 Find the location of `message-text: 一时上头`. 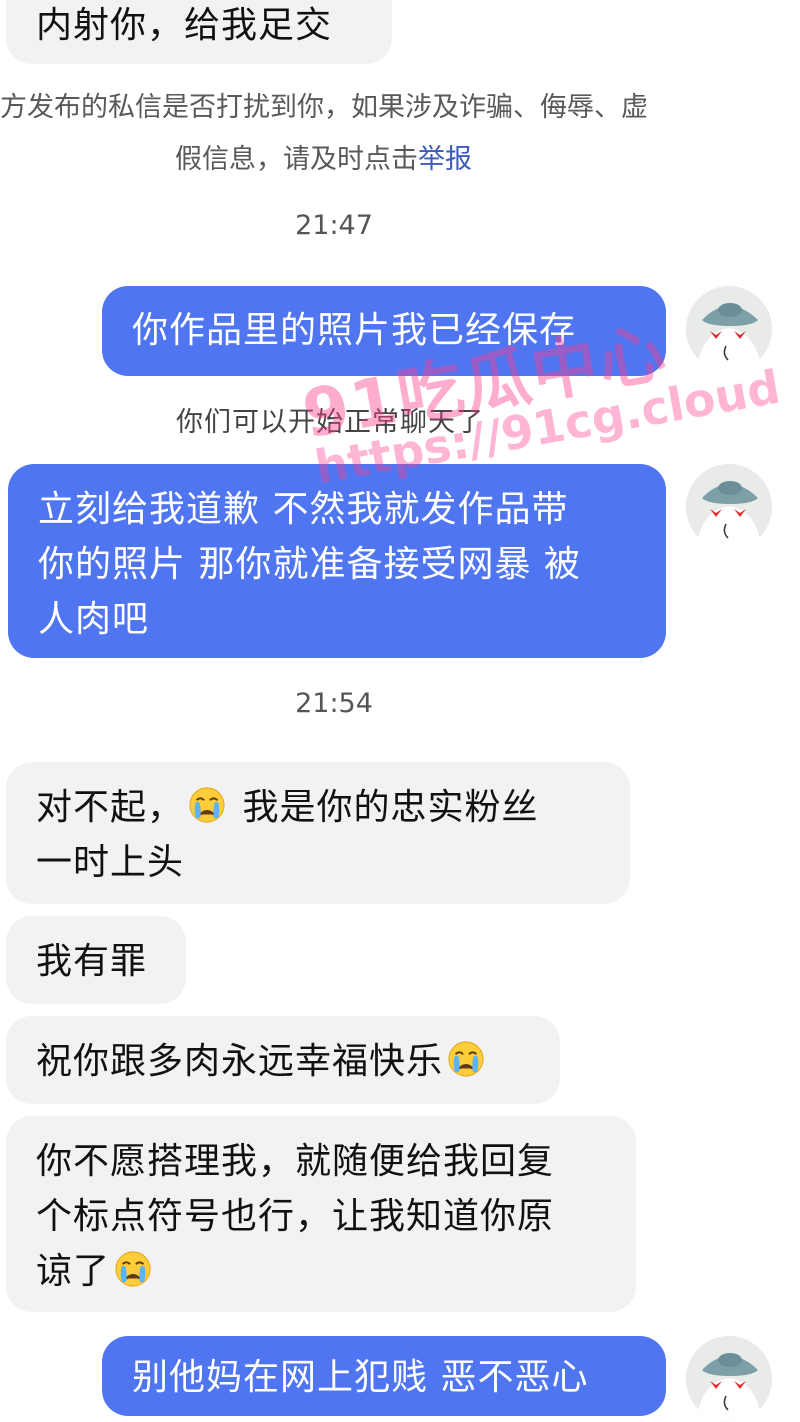

message-text: 一时上头 is located at coordinates (110, 862).